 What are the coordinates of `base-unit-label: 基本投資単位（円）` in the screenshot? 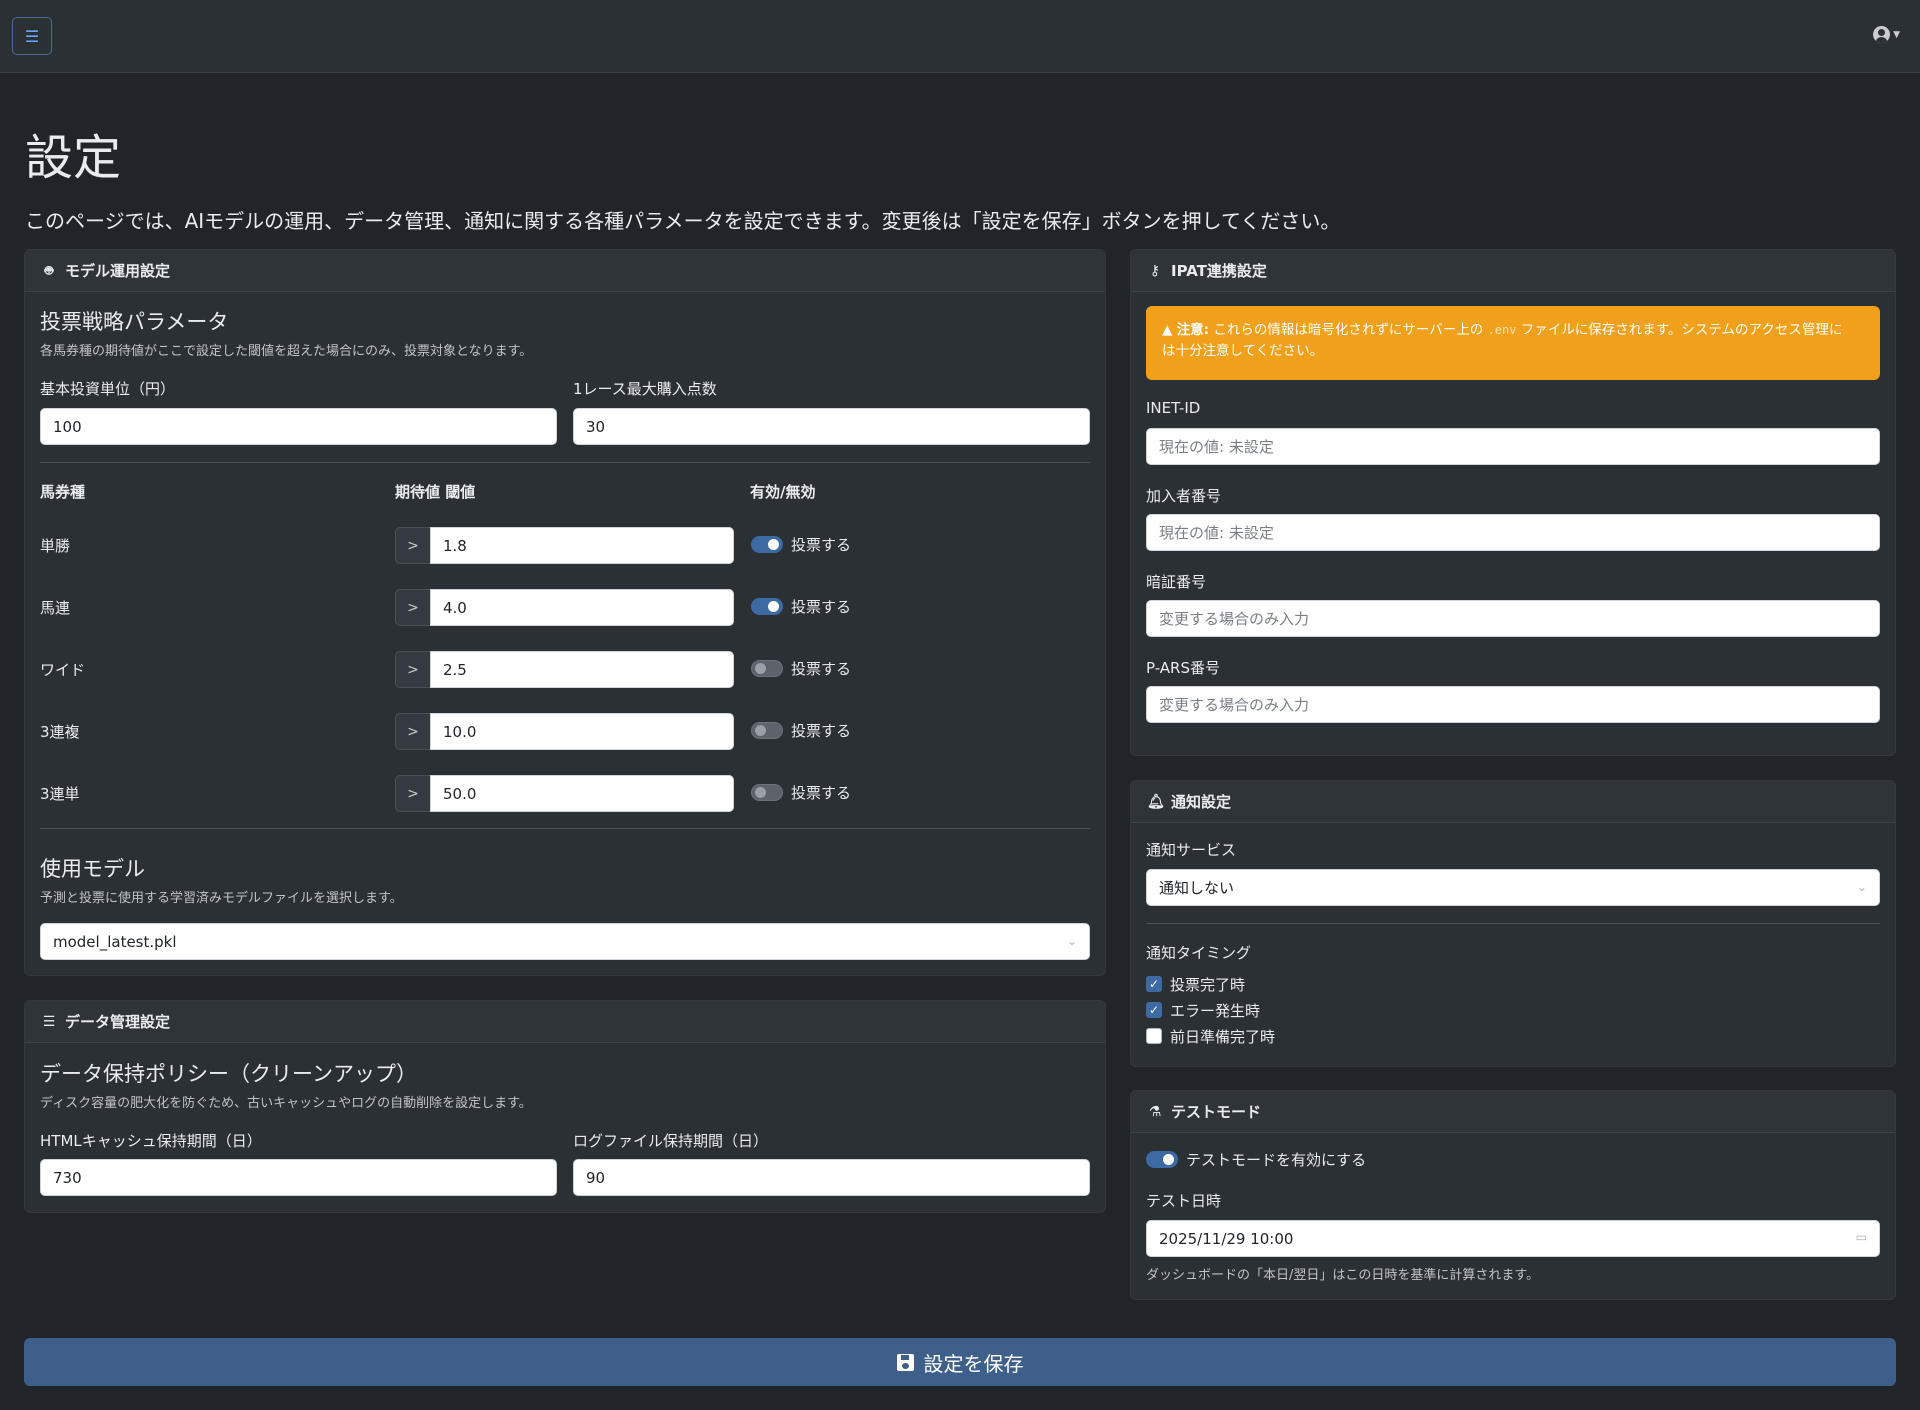 It's located at (108, 389).